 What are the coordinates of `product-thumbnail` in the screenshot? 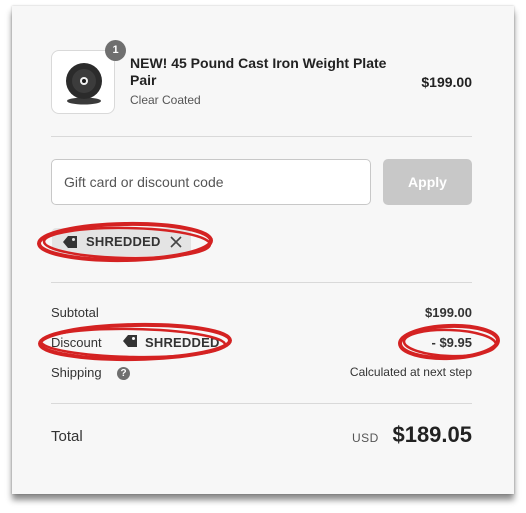 It's located at (83, 82).